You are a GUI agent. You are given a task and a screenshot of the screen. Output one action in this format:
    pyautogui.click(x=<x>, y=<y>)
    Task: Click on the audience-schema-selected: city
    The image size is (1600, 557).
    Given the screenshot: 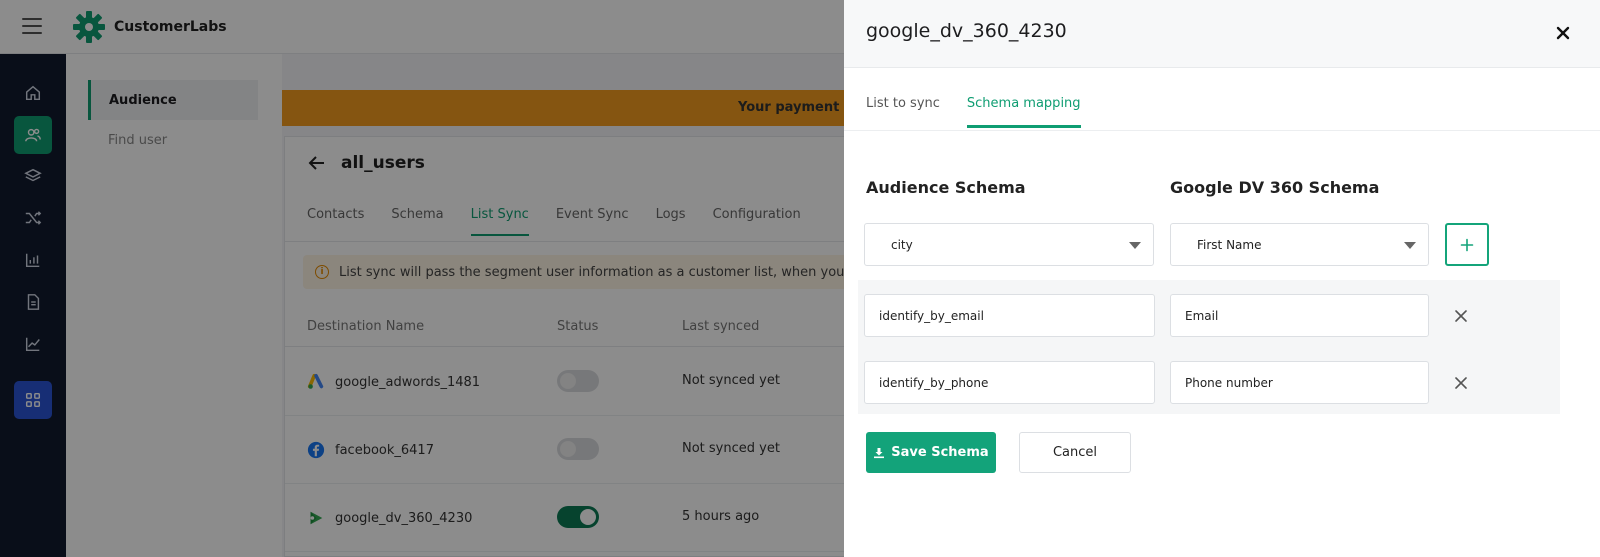 What is the action you would take?
    pyautogui.click(x=902, y=244)
    